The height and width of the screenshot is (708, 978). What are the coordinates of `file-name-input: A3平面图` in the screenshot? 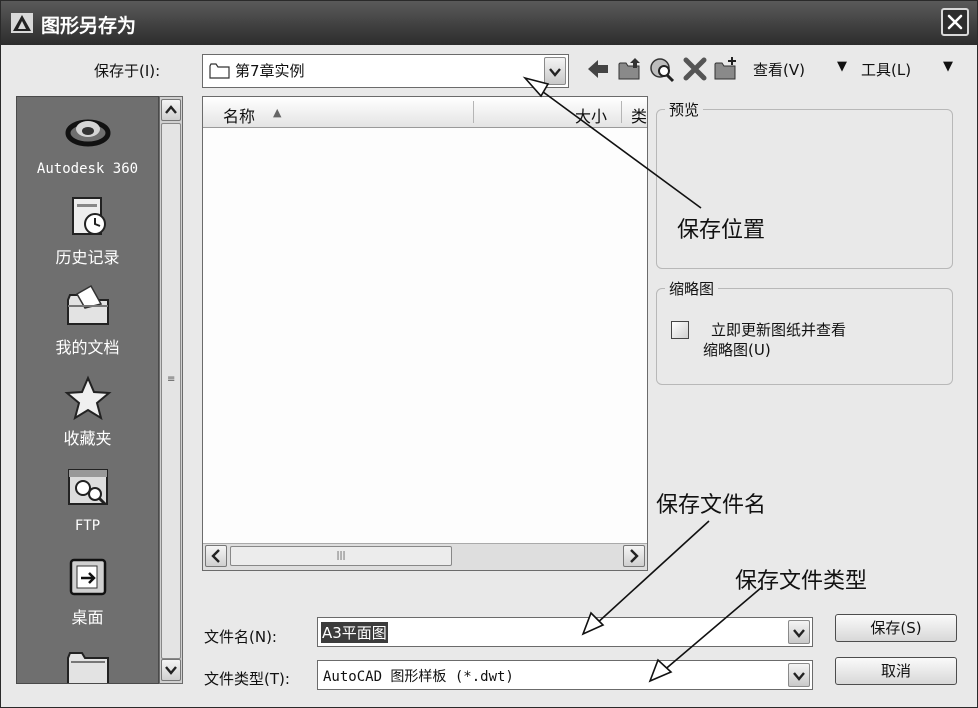 It's located at (565, 632).